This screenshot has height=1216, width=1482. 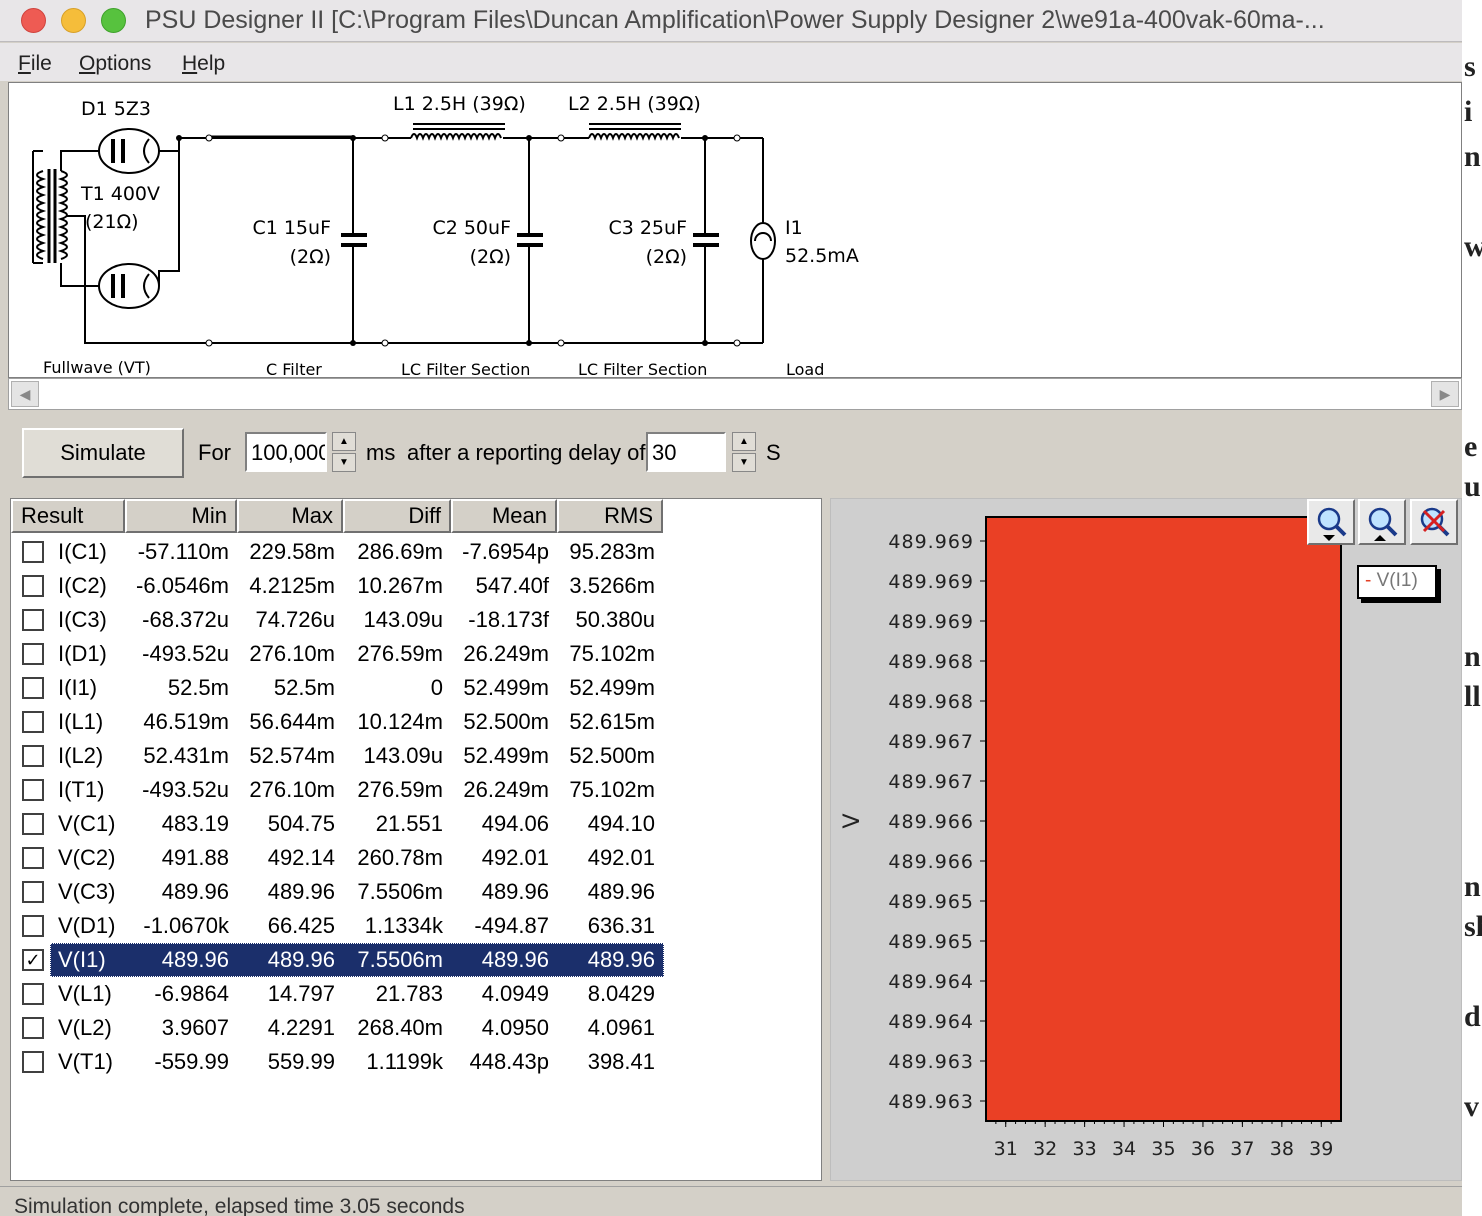 I want to click on cell-rms: 3.5266m, so click(x=612, y=585).